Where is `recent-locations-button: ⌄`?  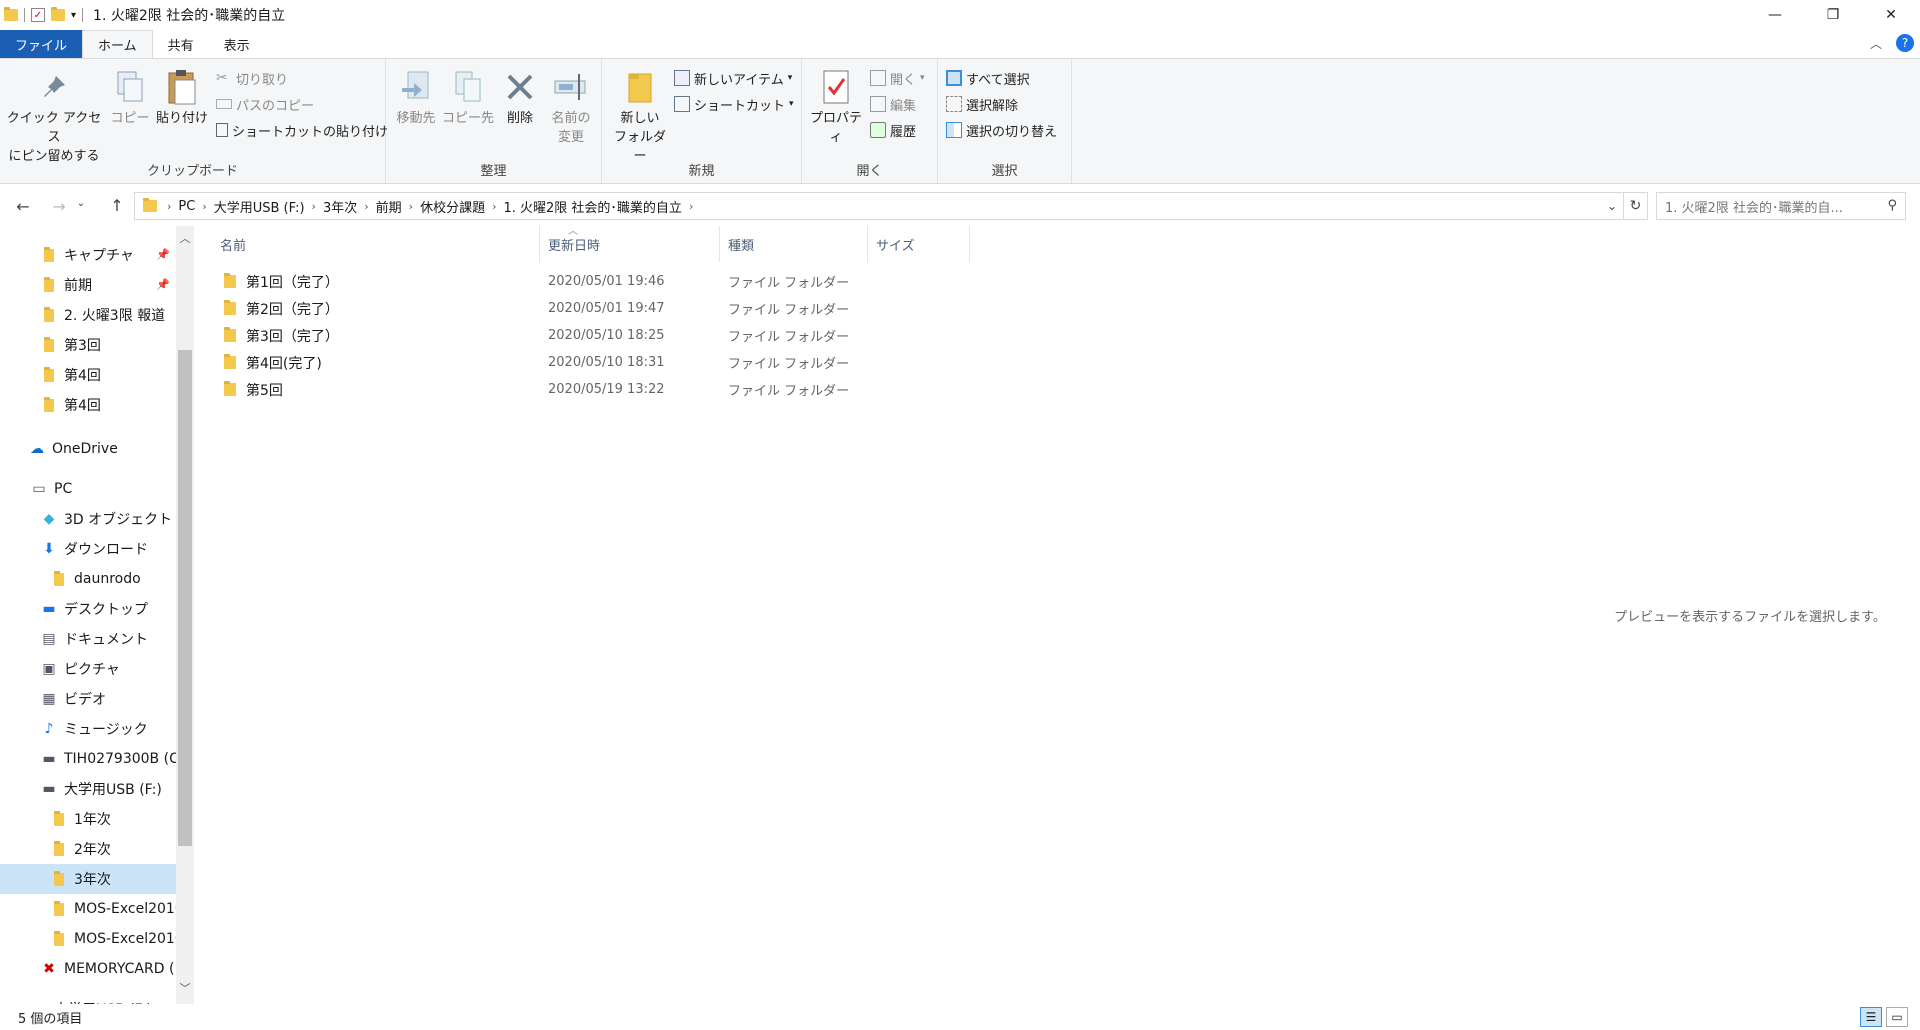 recent-locations-button: ⌄ is located at coordinates (81, 203).